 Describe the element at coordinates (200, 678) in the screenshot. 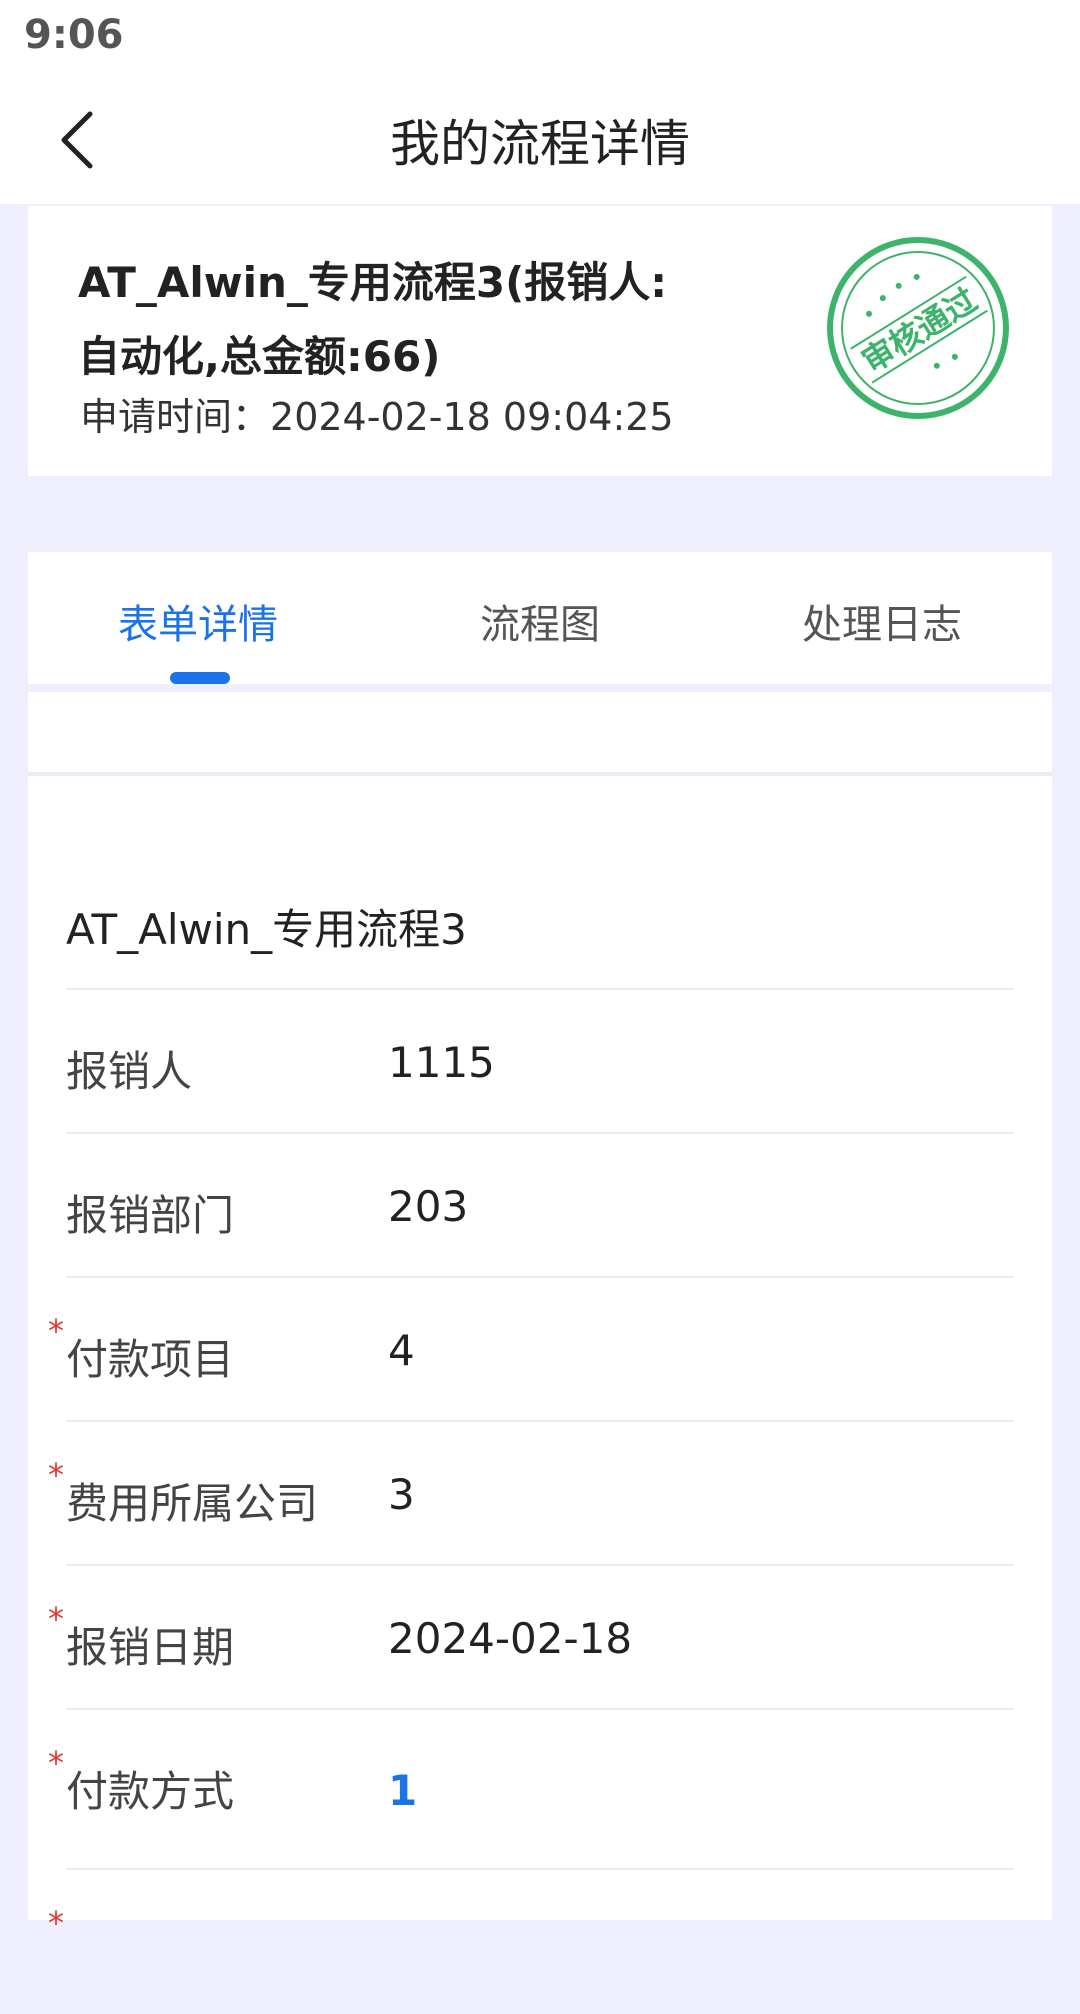

I see `active-tab-indicator` at that location.